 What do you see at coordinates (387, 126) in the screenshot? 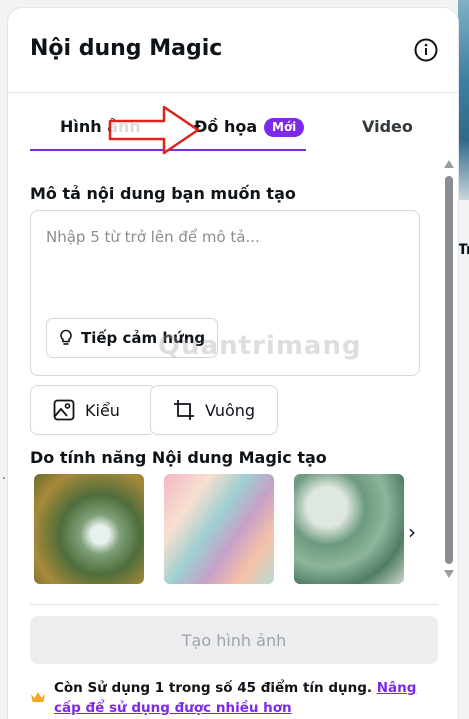
I see `tab-video: Video` at bounding box center [387, 126].